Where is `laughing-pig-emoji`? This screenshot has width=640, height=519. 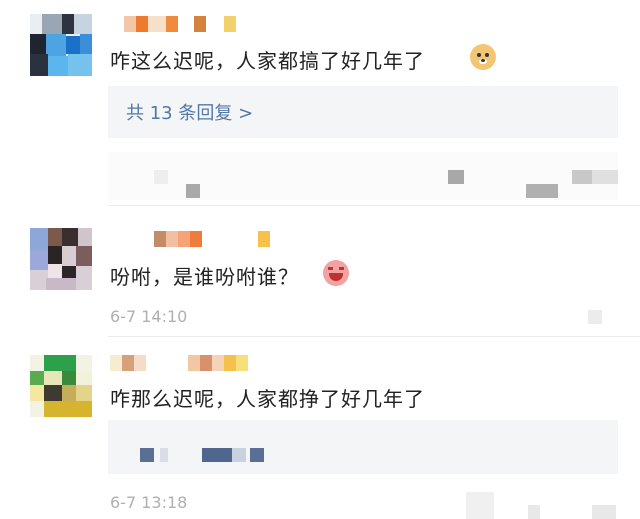
laughing-pig-emoji is located at coordinates (336, 273).